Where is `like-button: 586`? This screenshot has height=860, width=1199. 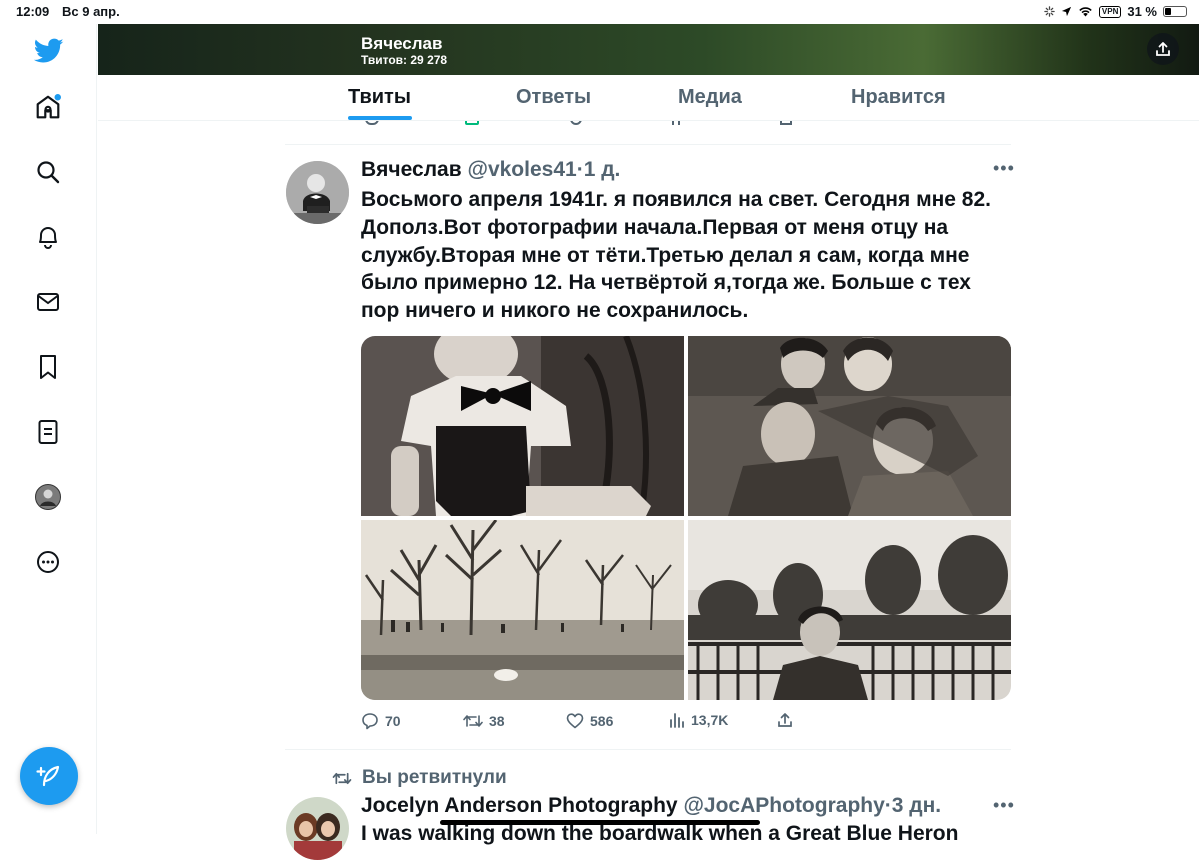
like-button: 586 is located at coordinates (589, 721).